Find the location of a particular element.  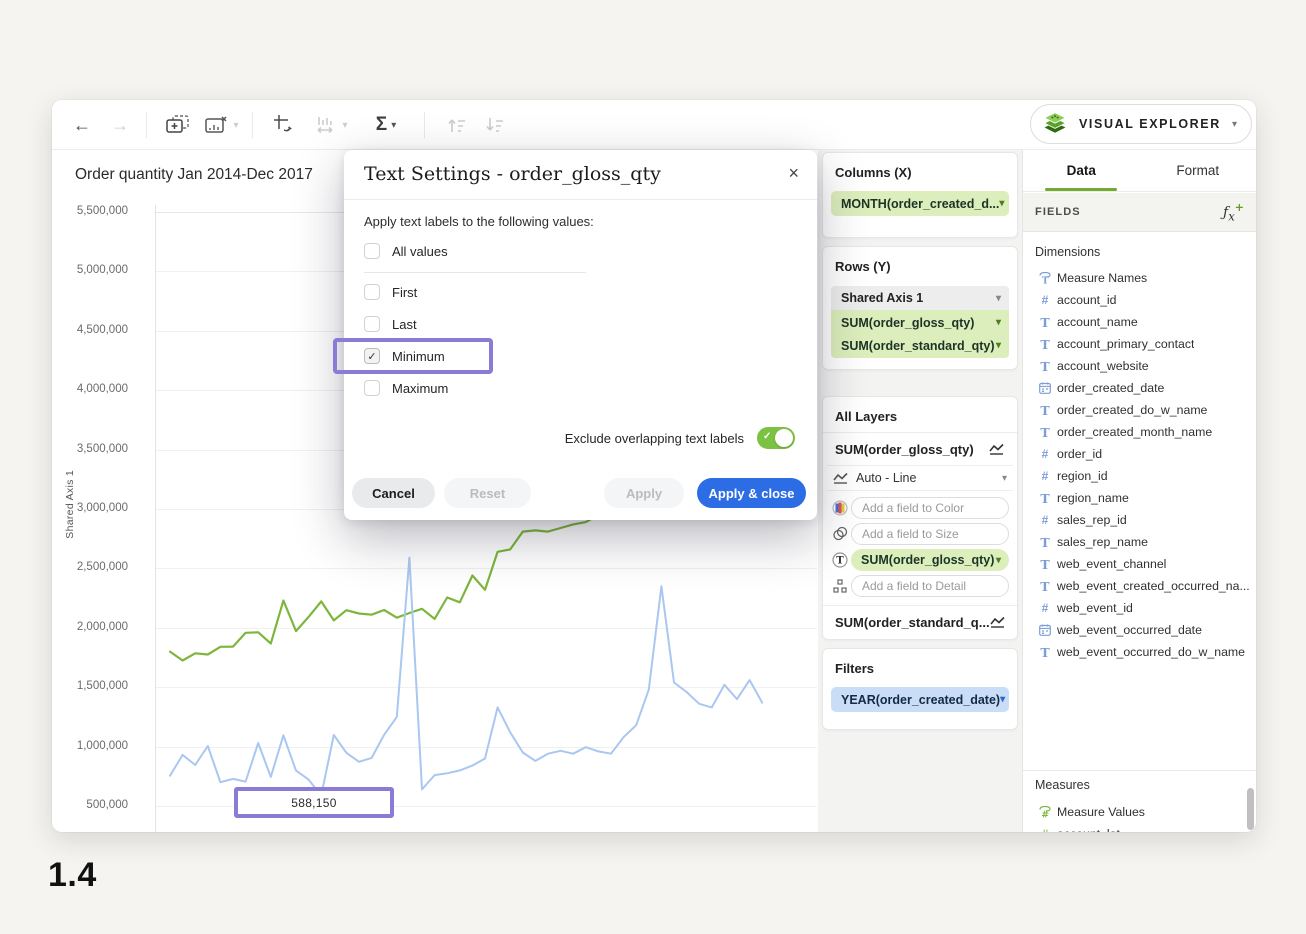

layer-gloss-row: SUM(order_gloss_qty) is located at coordinates (920, 449).